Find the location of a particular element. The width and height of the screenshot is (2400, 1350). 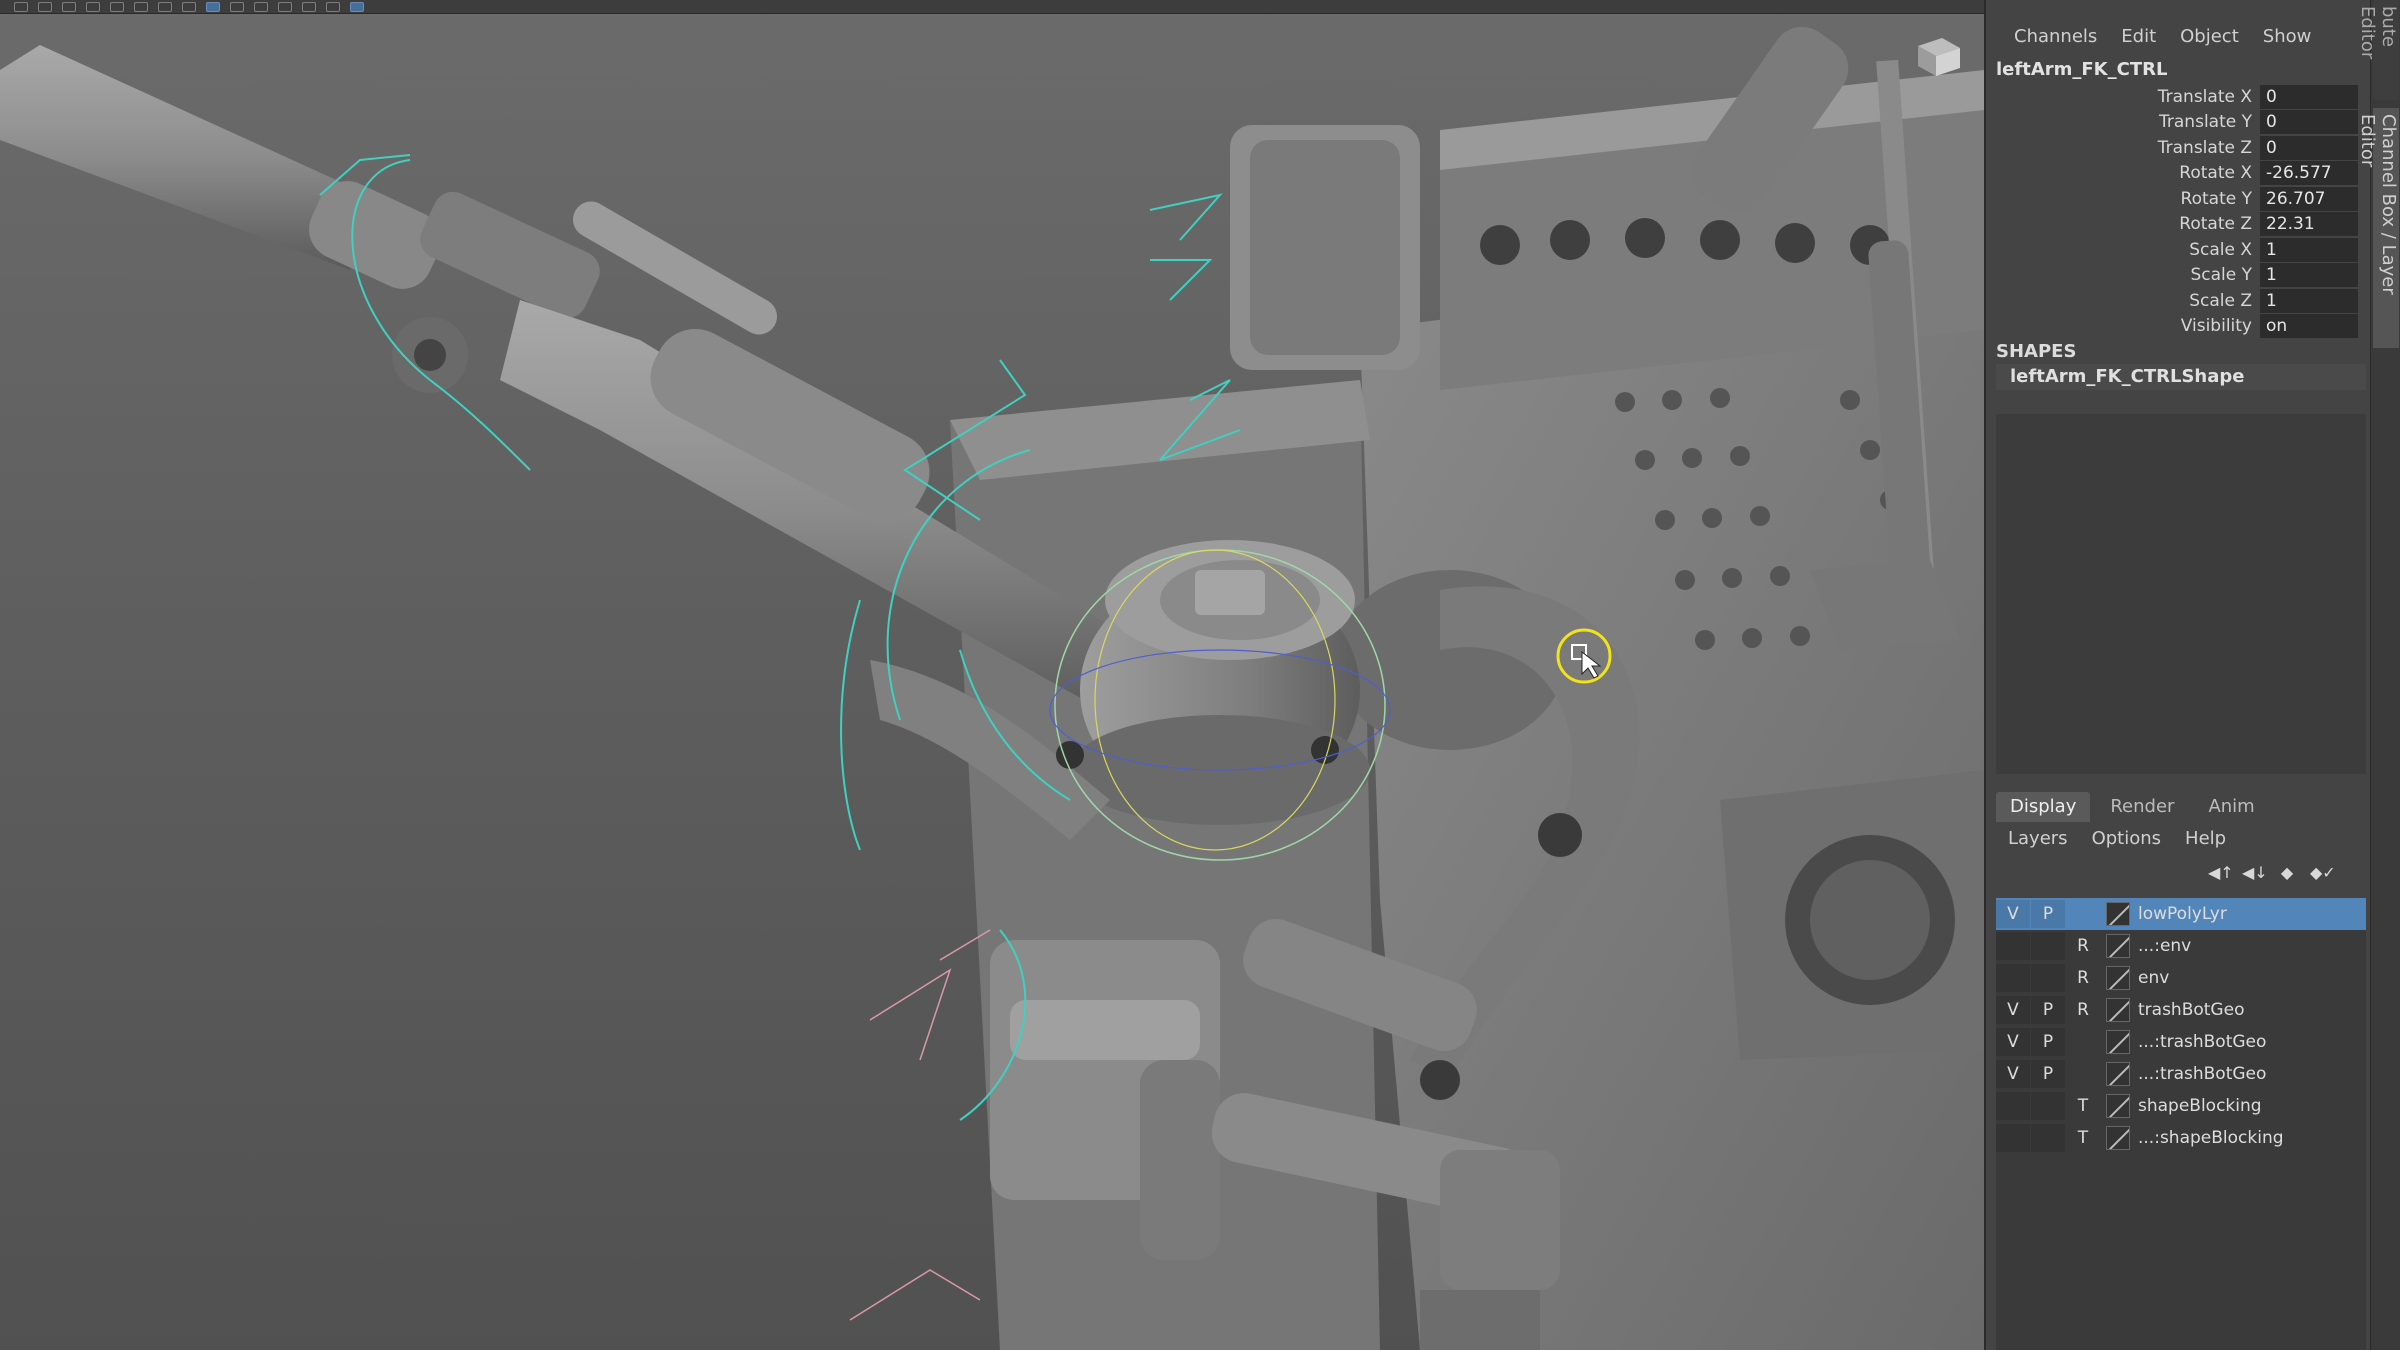

attr-translate-z: Translate Z 0 is located at coordinates (2181, 148).